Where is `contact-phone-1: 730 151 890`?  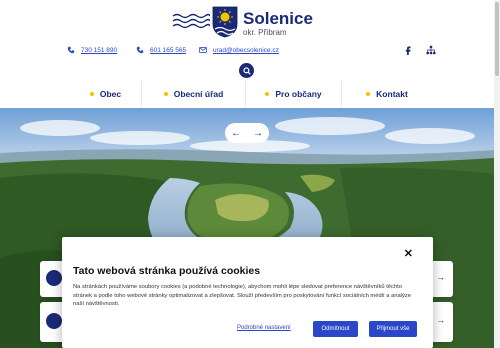 contact-phone-1: 730 151 890 is located at coordinates (92, 50).